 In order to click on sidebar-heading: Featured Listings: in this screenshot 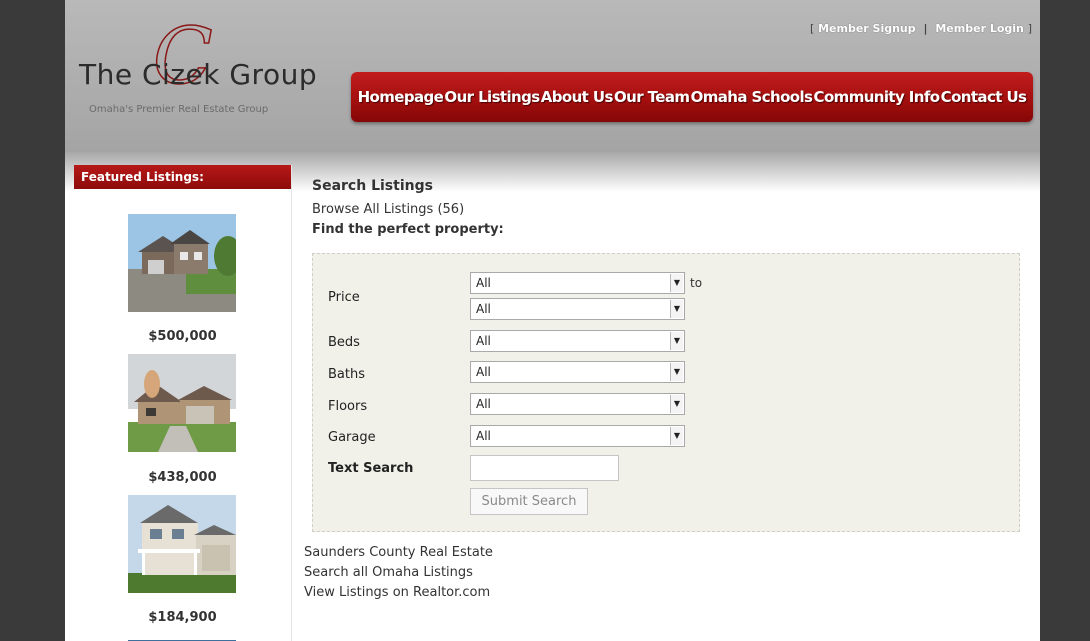, I will do `click(182, 177)`.